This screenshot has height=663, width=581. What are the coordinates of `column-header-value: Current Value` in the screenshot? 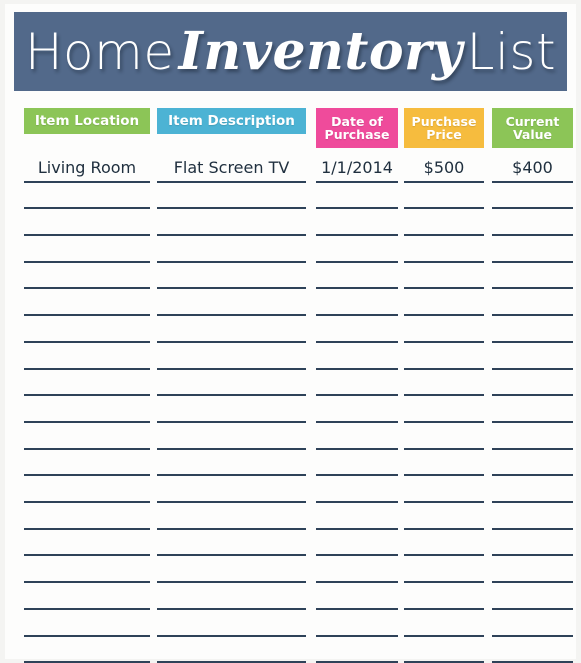 It's located at (532, 128).